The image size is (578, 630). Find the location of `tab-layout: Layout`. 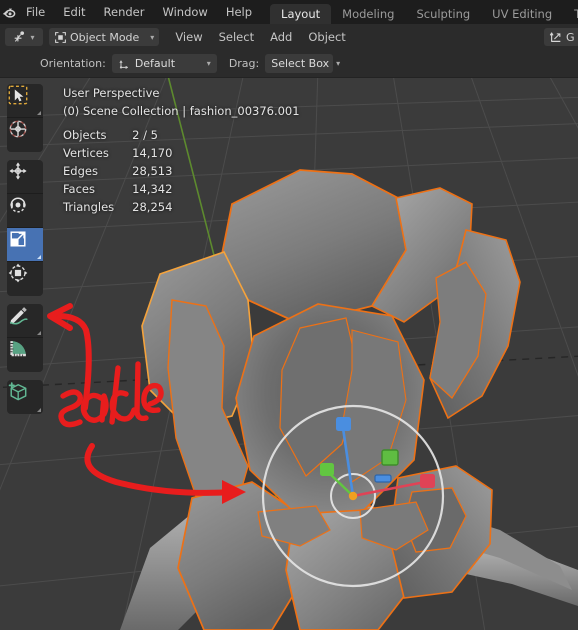

tab-layout: Layout is located at coordinates (301, 14).